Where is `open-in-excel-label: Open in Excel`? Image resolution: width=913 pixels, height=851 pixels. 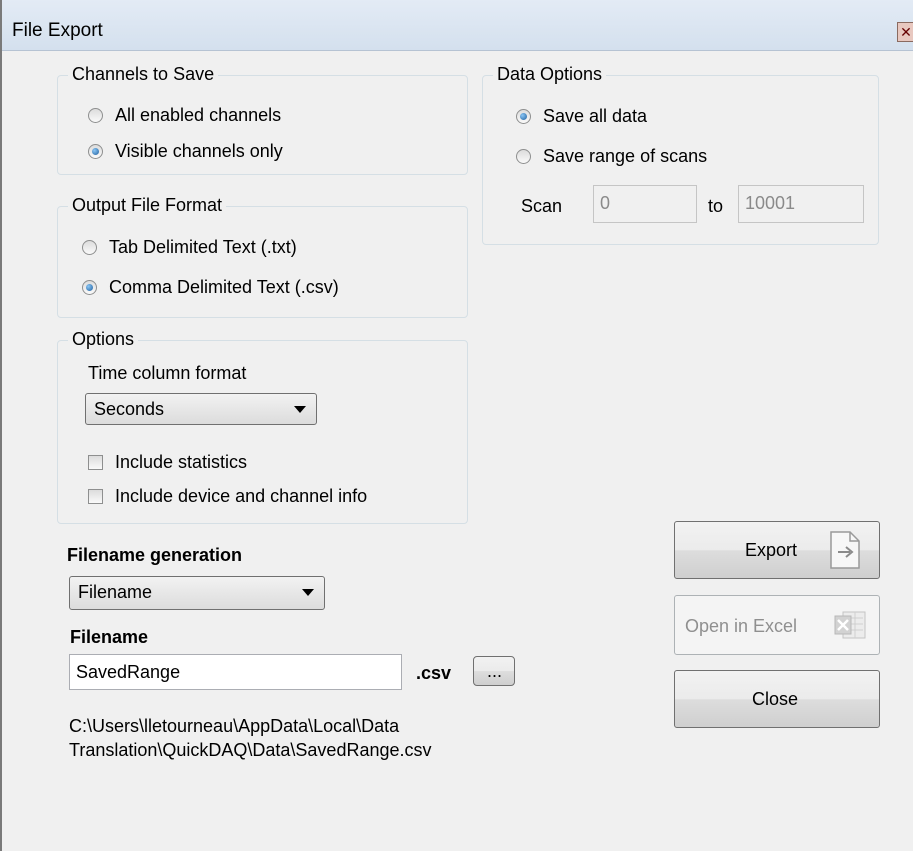 open-in-excel-label: Open in Excel is located at coordinates (741, 626).